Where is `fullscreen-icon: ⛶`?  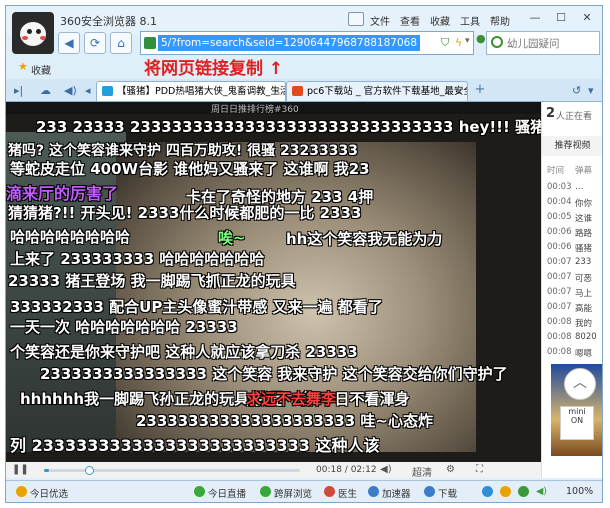 fullscreen-icon: ⛶ is located at coordinates (479, 469).